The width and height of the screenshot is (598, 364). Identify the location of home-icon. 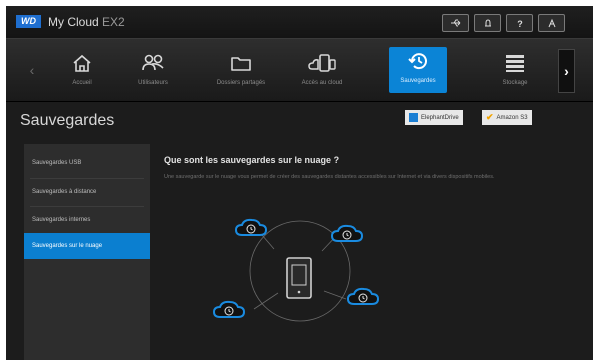
(82, 63).